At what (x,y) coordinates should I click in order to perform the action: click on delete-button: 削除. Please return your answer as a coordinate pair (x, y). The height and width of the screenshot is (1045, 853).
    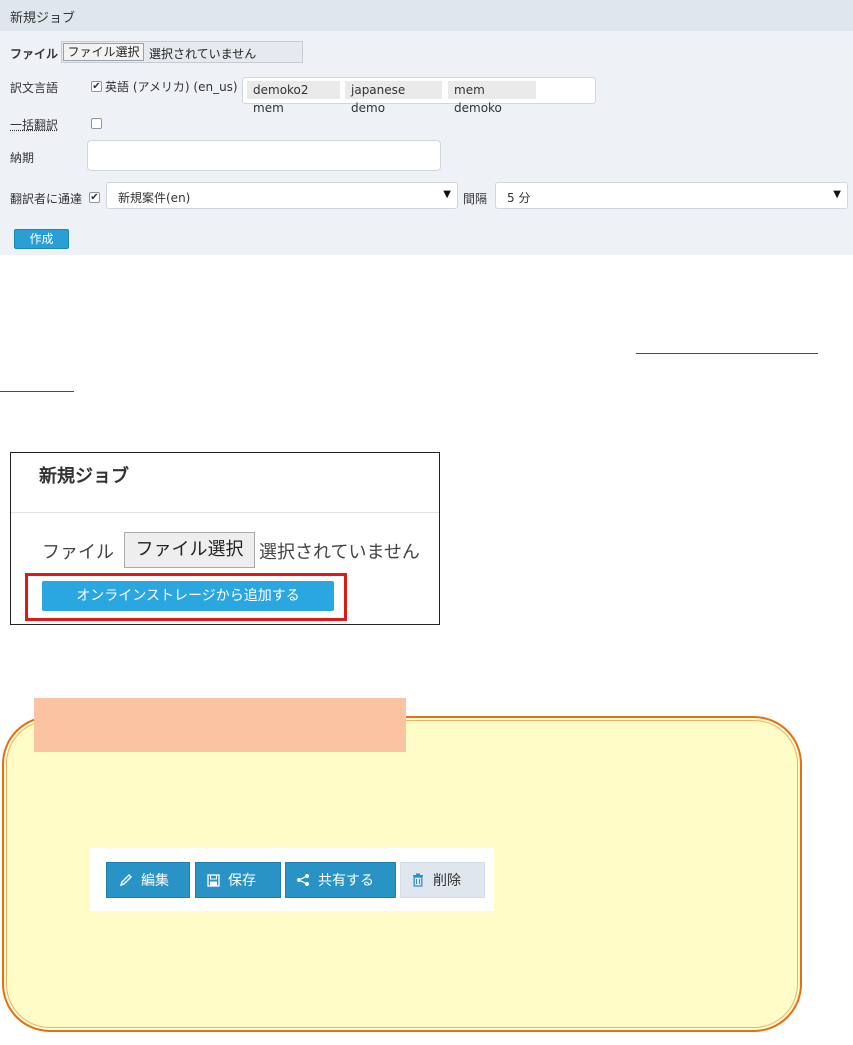
    Looking at the image, I should click on (442, 880).